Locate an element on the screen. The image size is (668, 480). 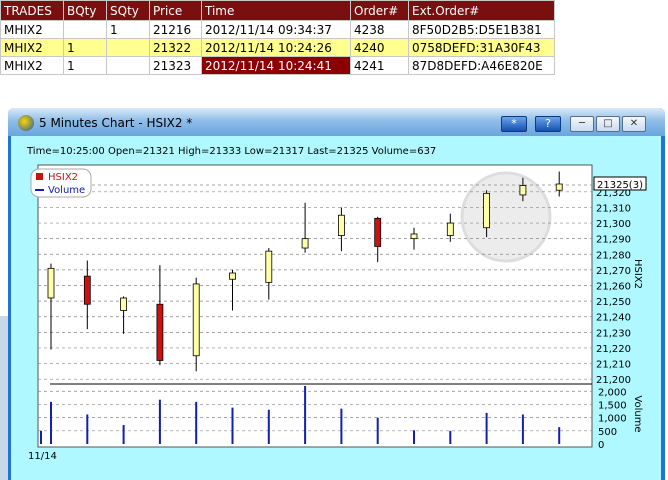
volume-tick-label: 2,000 is located at coordinates (612, 392).